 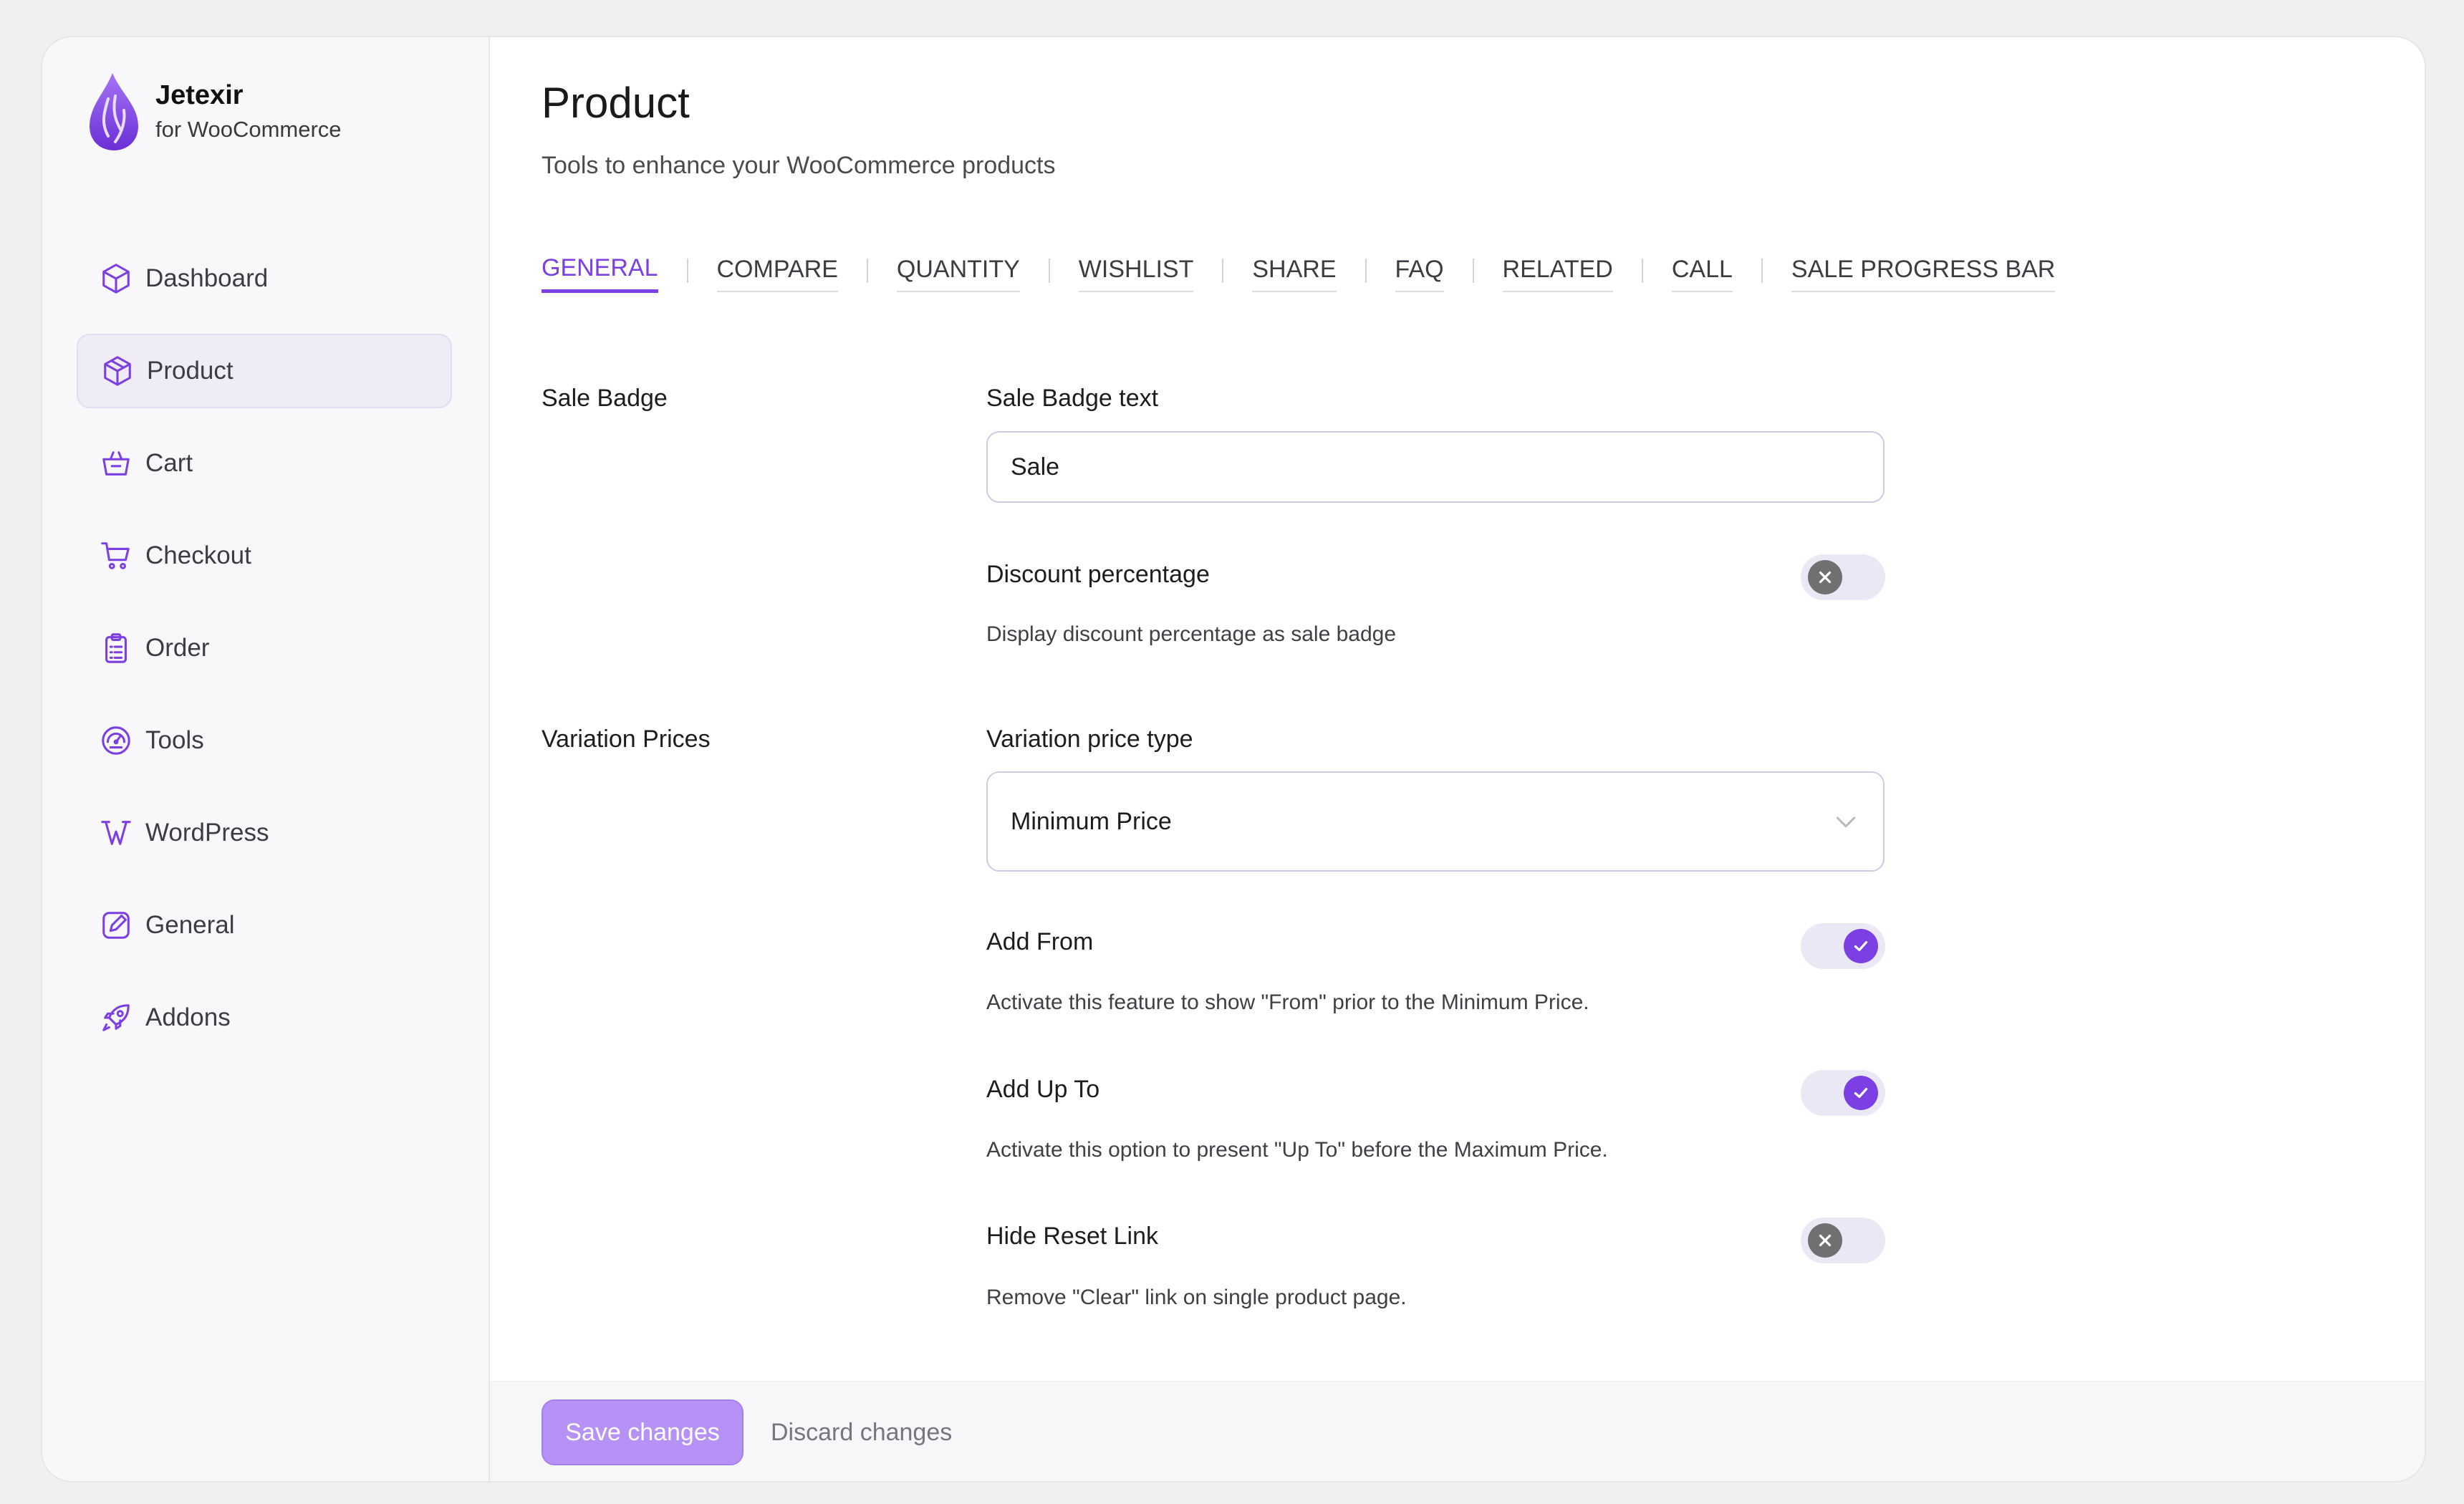 What do you see at coordinates (1702, 274) in the screenshot?
I see `tab-call: CALL` at bounding box center [1702, 274].